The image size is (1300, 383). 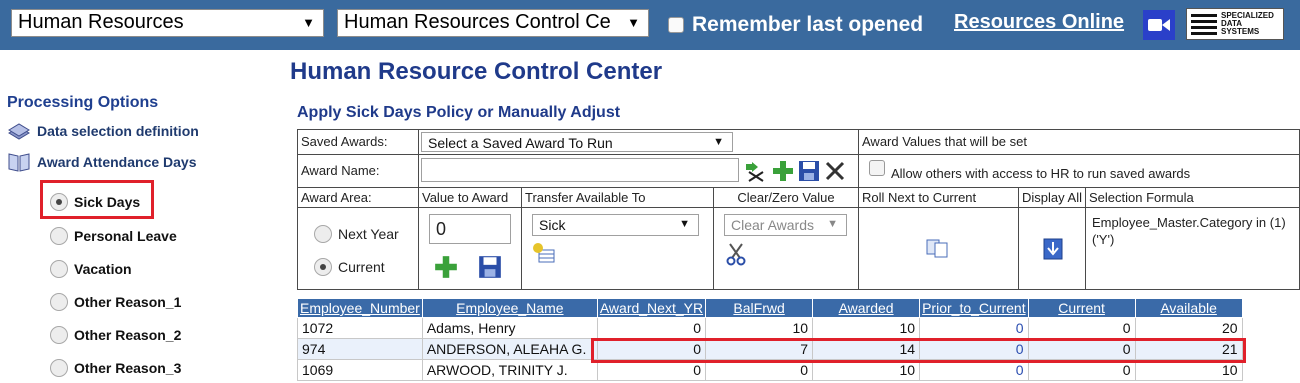 I want to click on selection-formula-text: Employee_Master.Category in (1) ('Y'), so click(x=1192, y=231).